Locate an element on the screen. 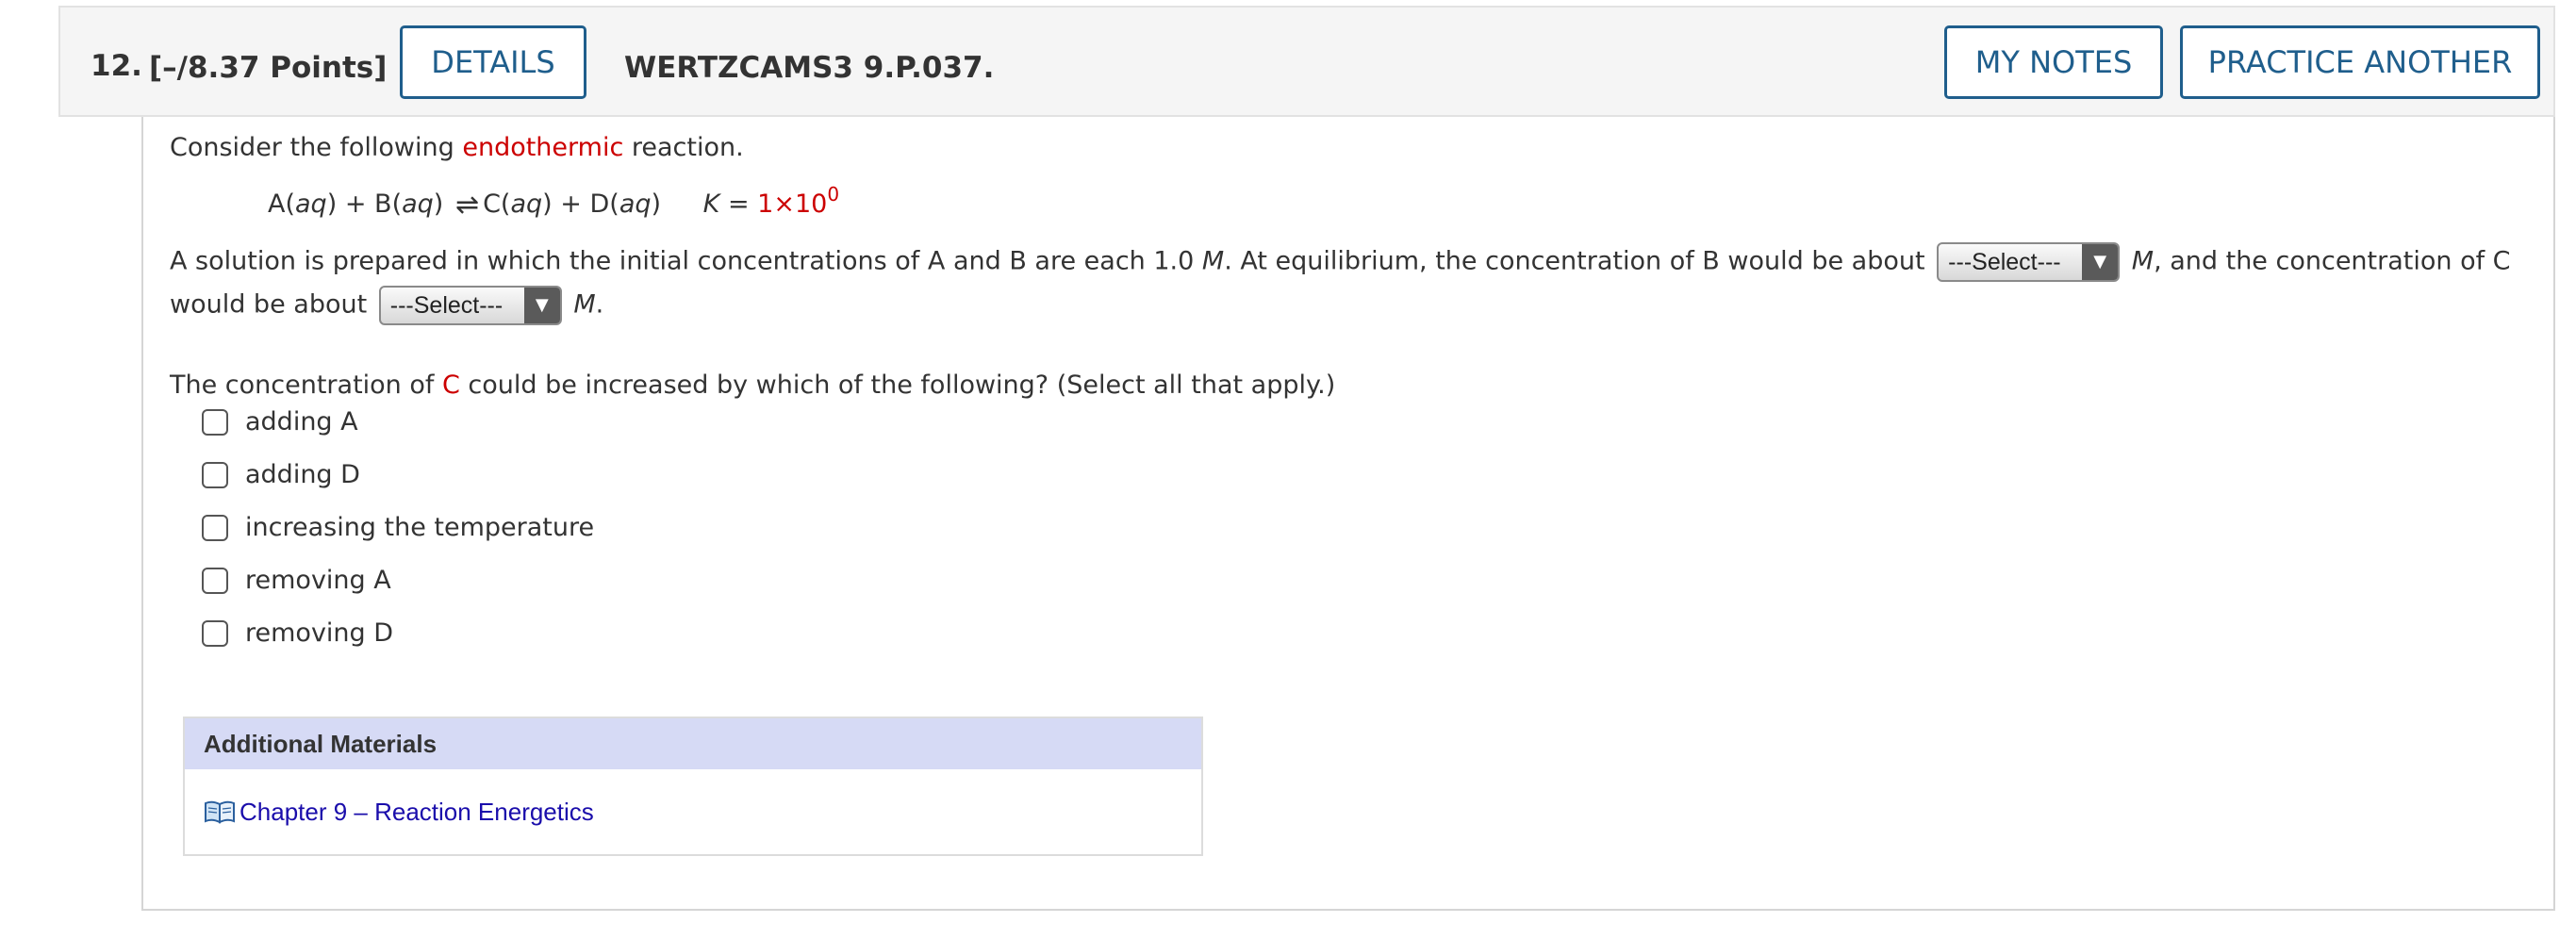 The width and height of the screenshot is (2576, 939). problem-code: WERTZCAMS3 9.P.037. is located at coordinates (809, 68).